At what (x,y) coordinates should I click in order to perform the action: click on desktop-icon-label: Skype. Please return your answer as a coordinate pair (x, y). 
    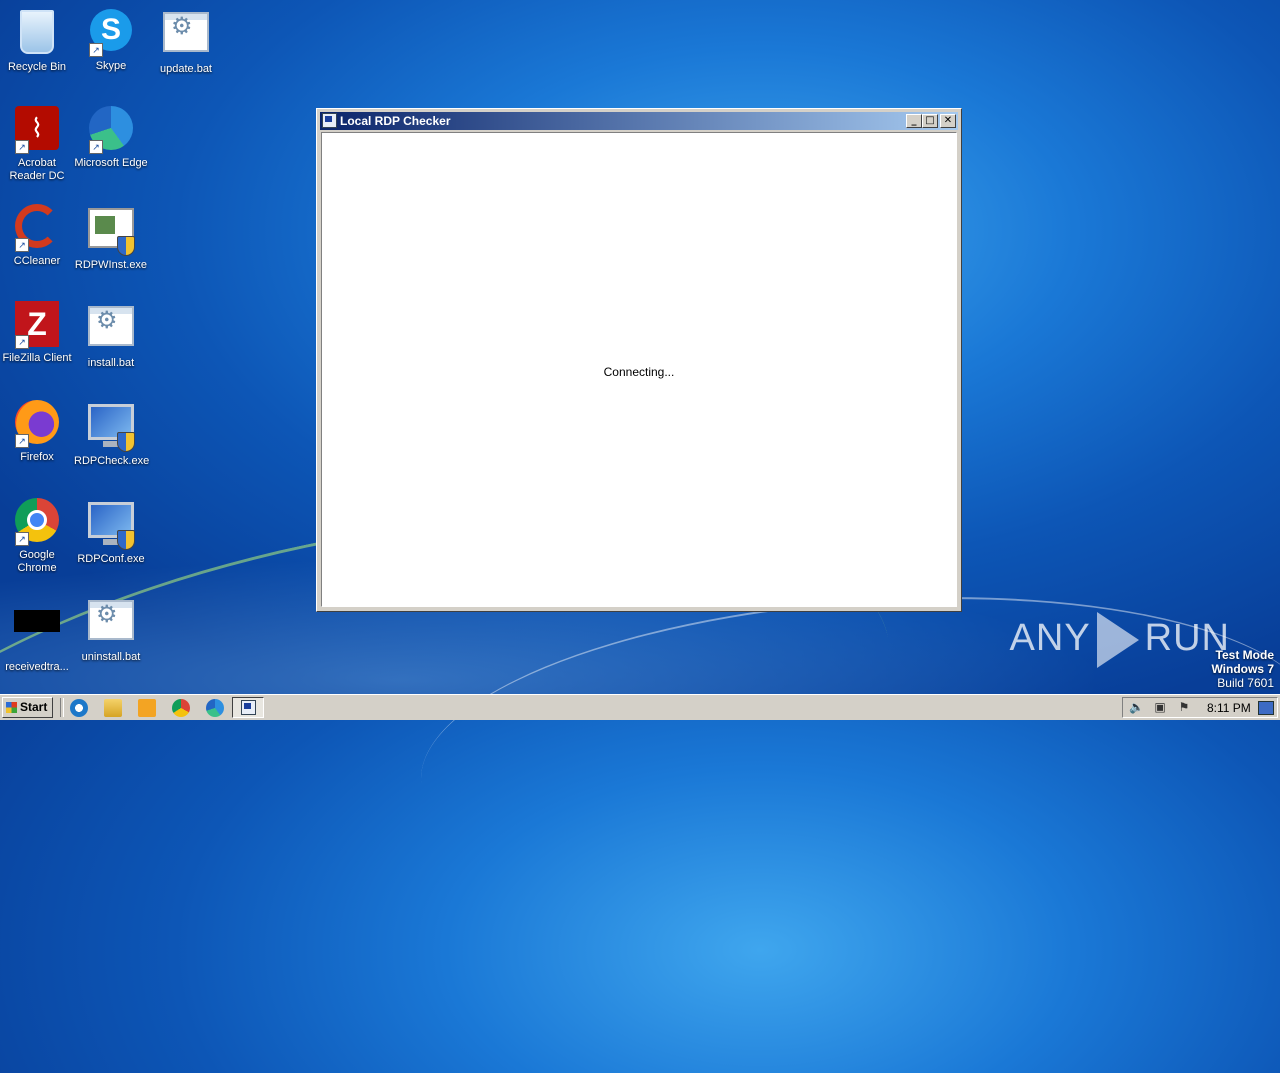
    Looking at the image, I should click on (111, 66).